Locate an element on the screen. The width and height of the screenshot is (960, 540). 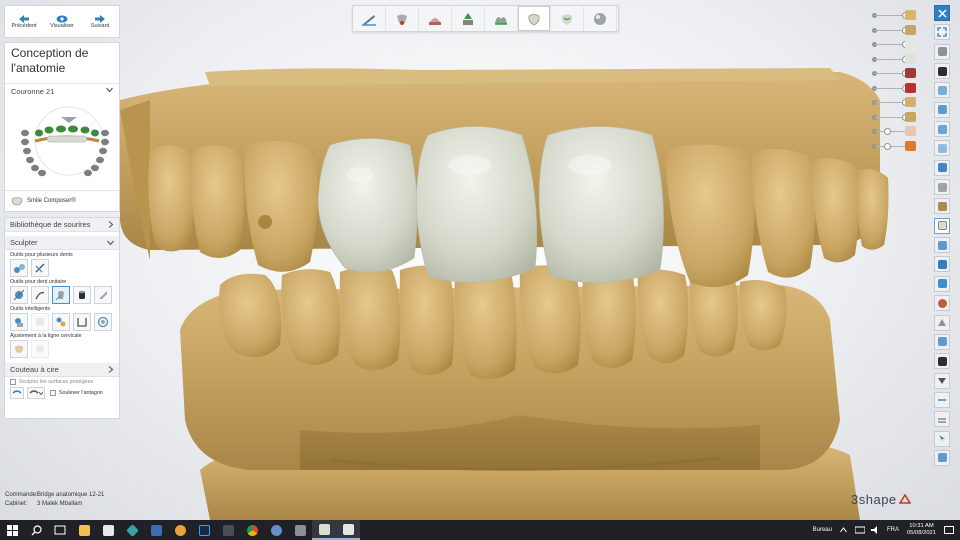
tooth-side-button is located at coordinates (942, 225).